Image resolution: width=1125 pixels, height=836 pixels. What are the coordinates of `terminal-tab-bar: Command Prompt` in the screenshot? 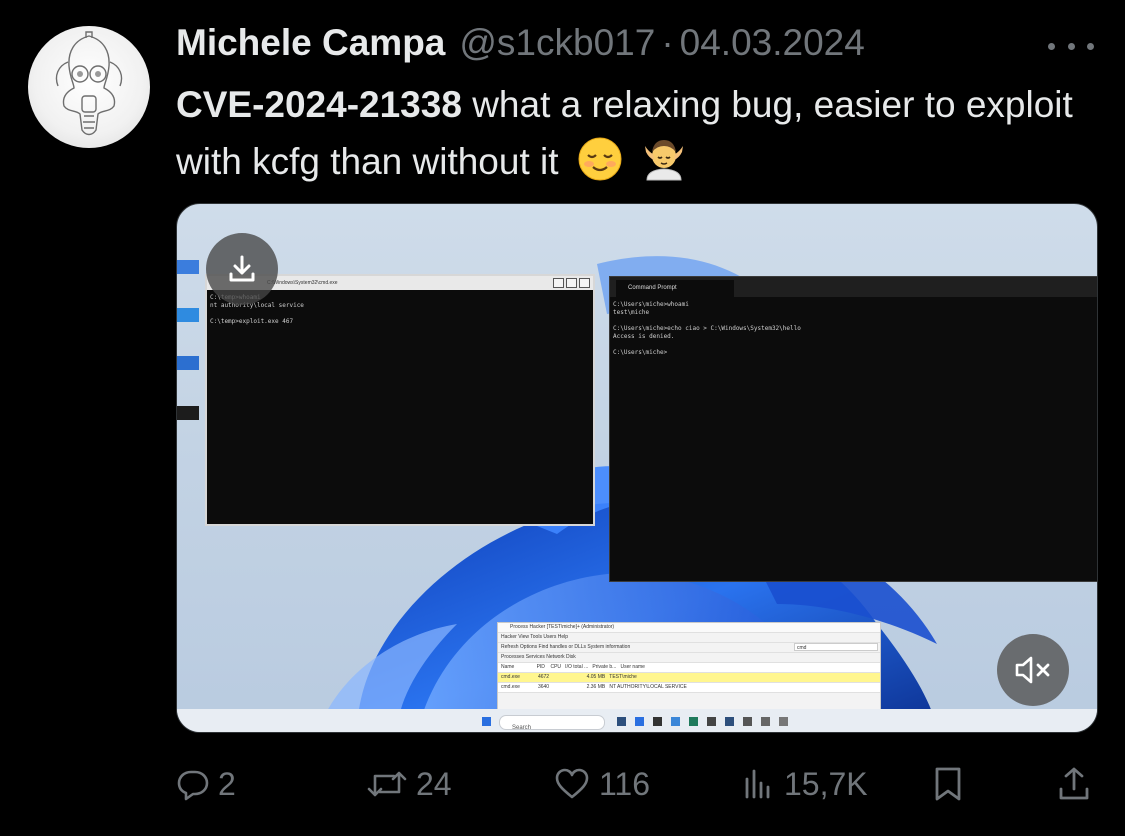 It's located at (853, 287).